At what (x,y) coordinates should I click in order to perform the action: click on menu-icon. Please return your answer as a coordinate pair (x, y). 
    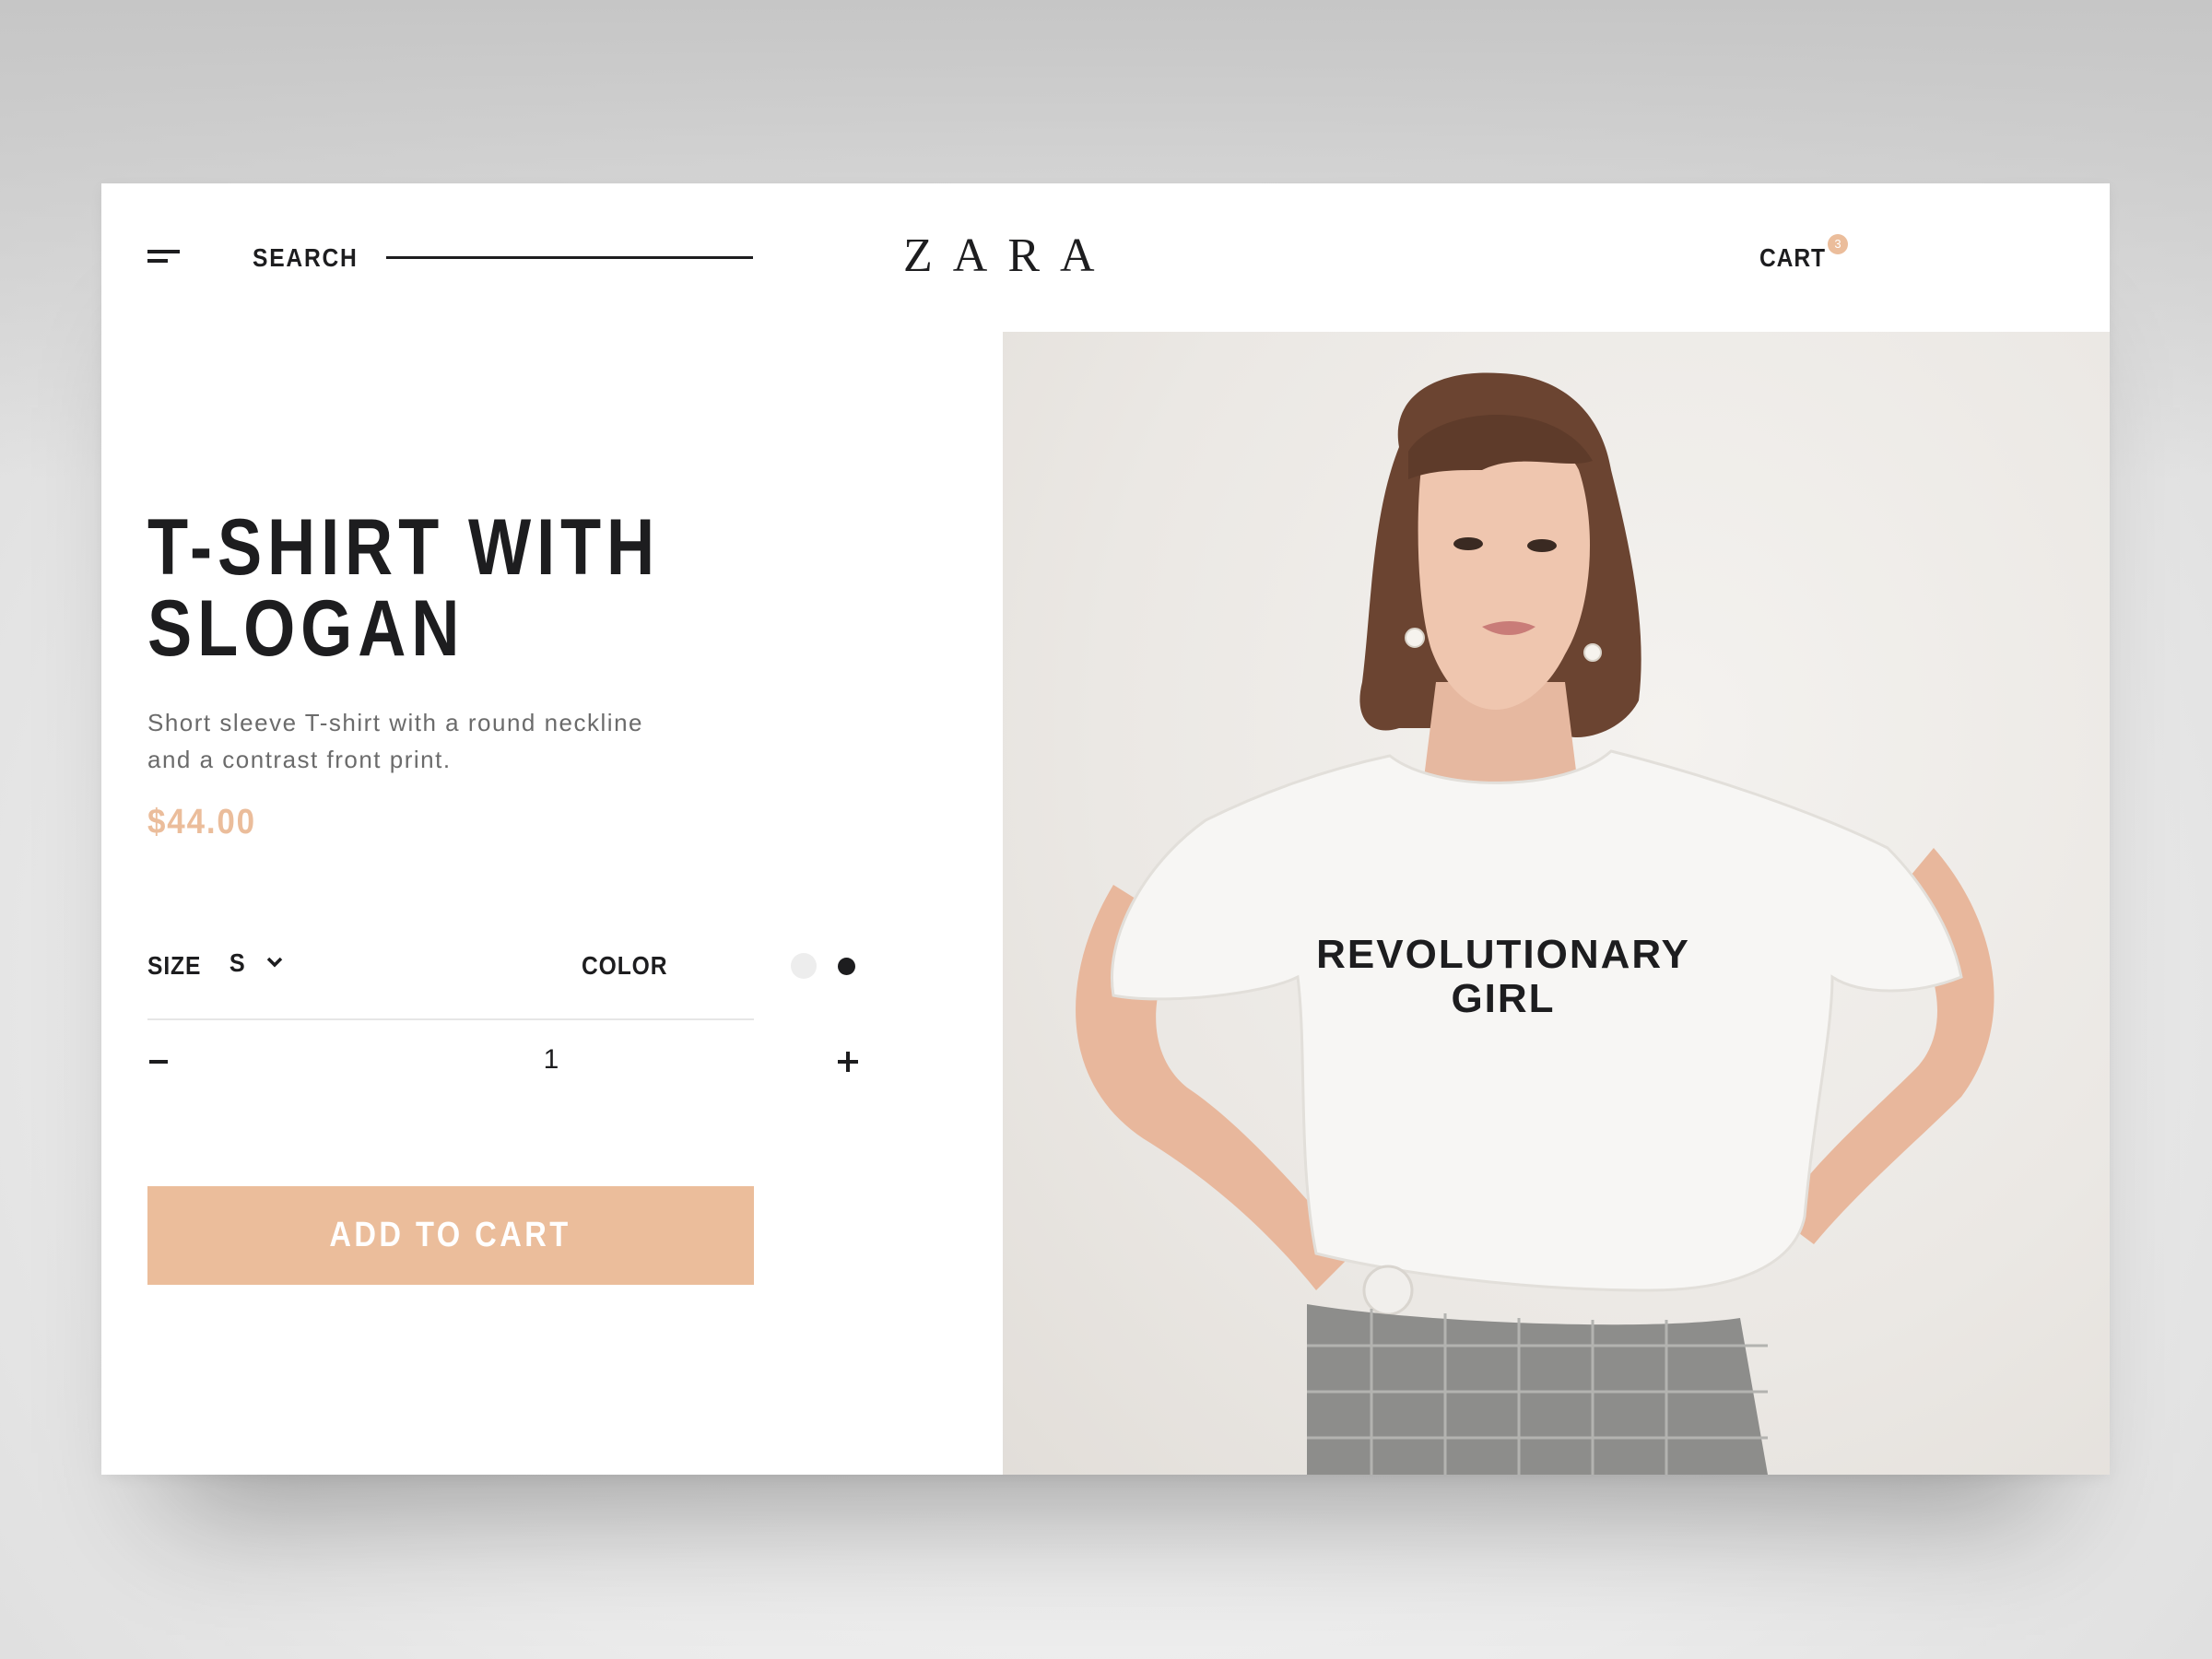
    Looking at the image, I should click on (165, 255).